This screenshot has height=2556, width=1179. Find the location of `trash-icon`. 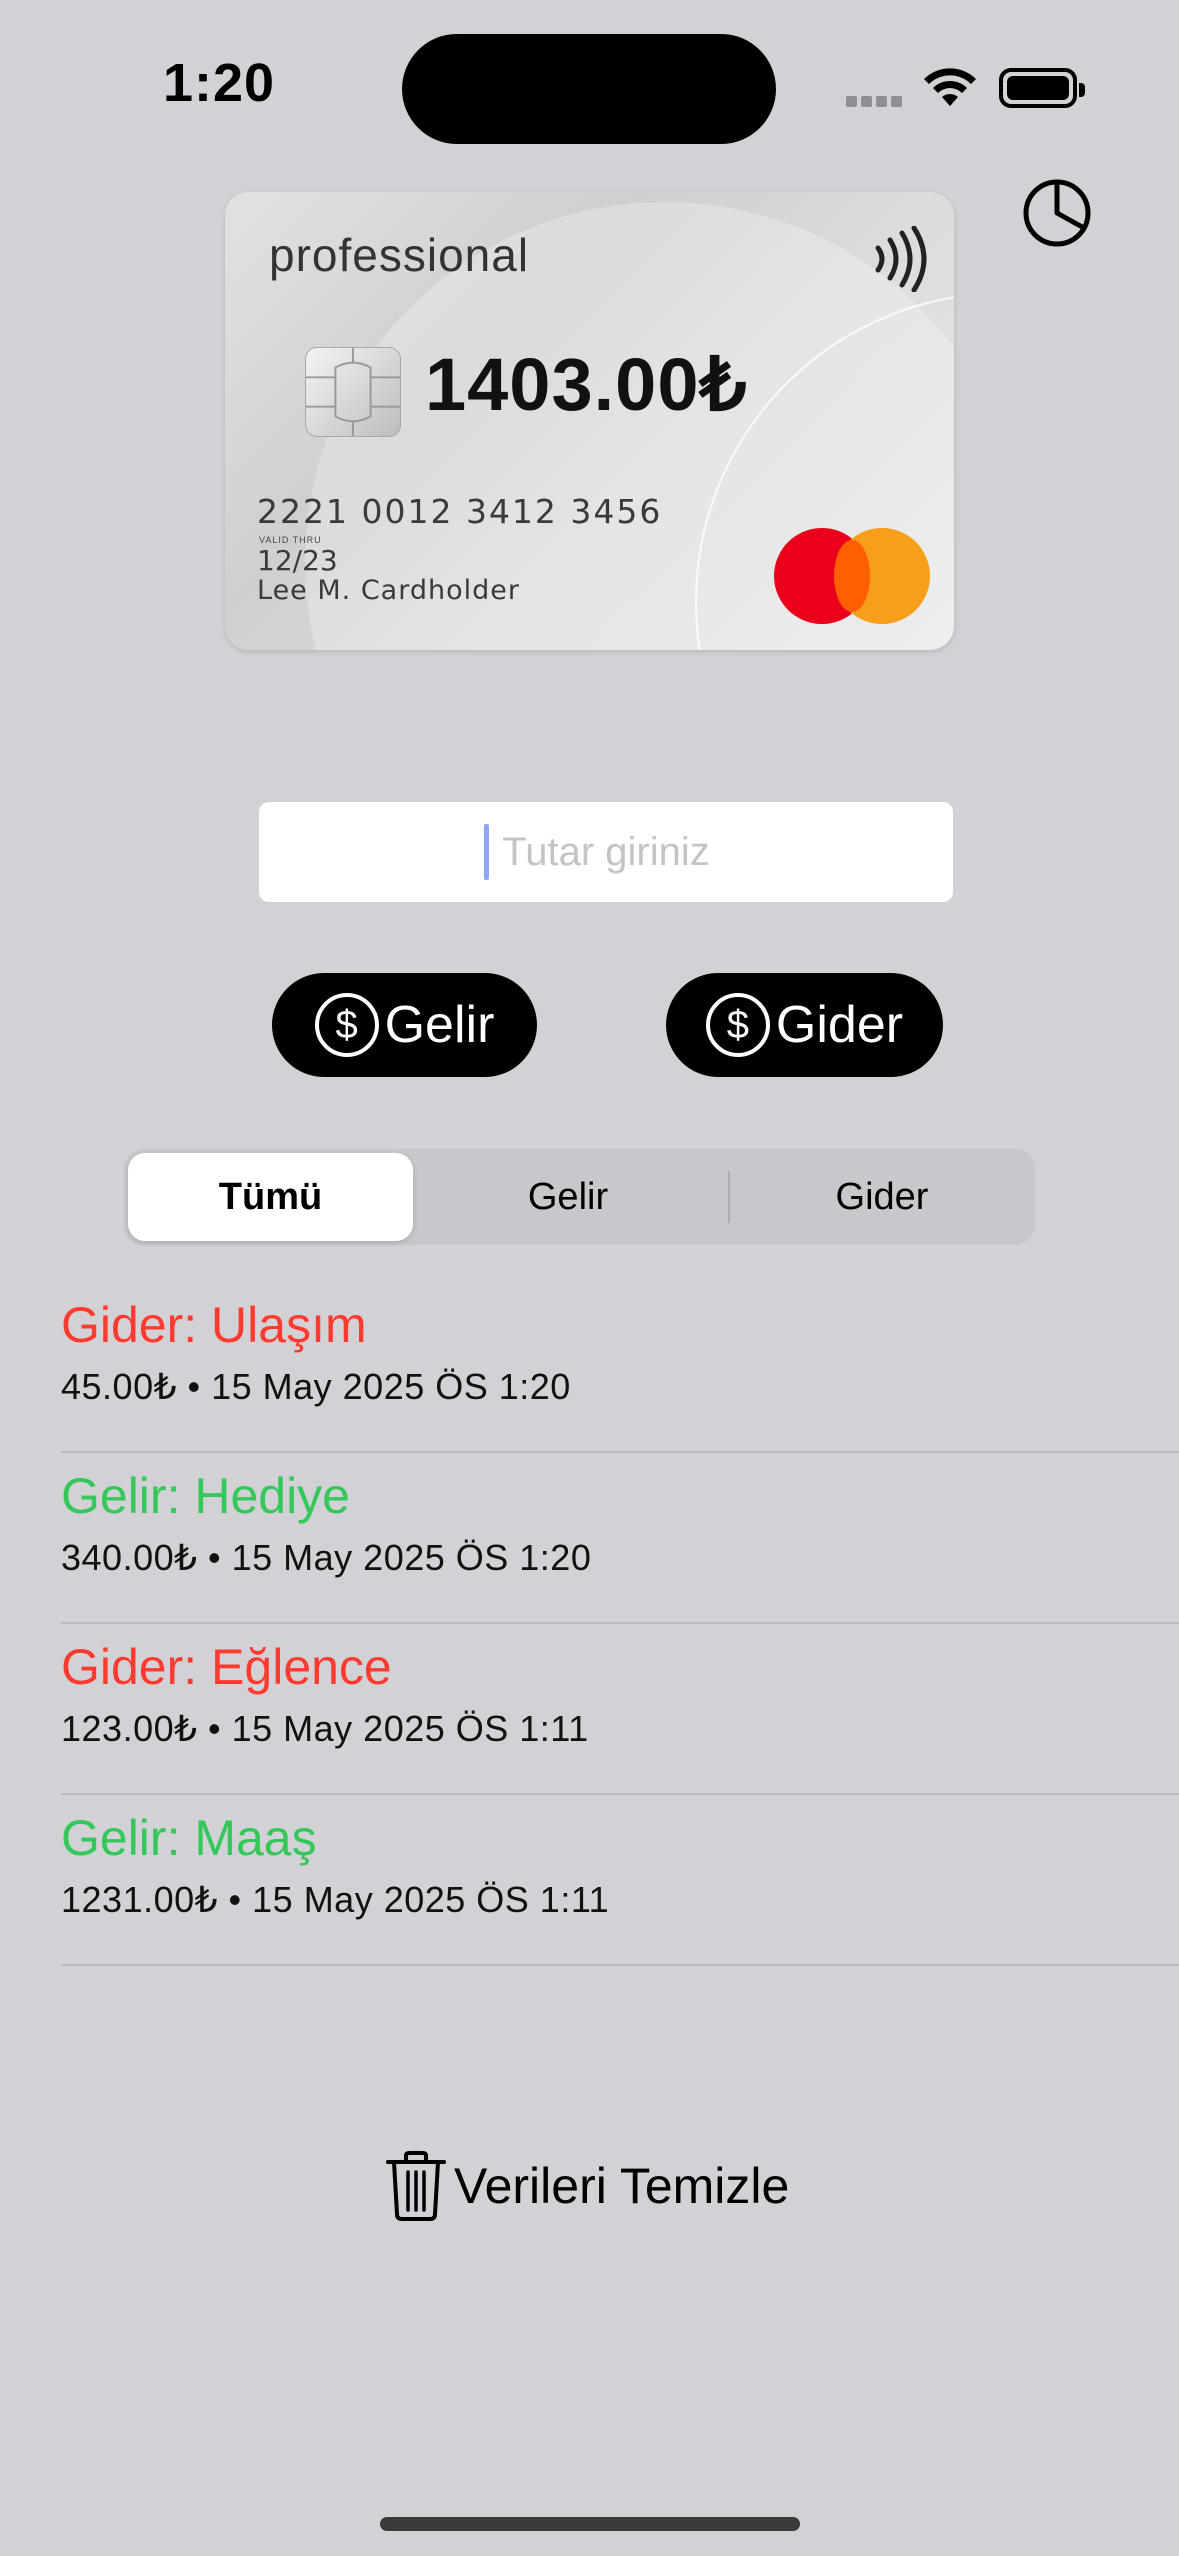

trash-icon is located at coordinates (416, 2186).